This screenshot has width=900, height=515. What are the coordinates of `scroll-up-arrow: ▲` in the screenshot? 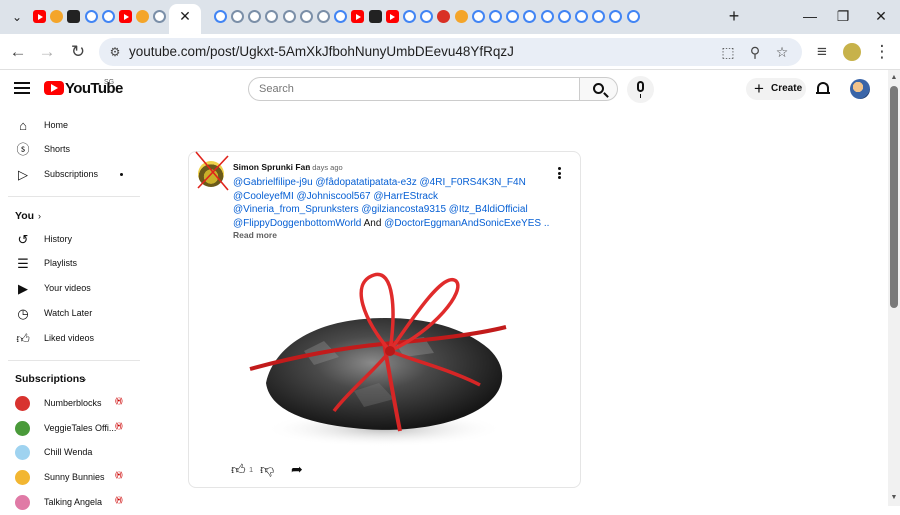 It's located at (894, 78).